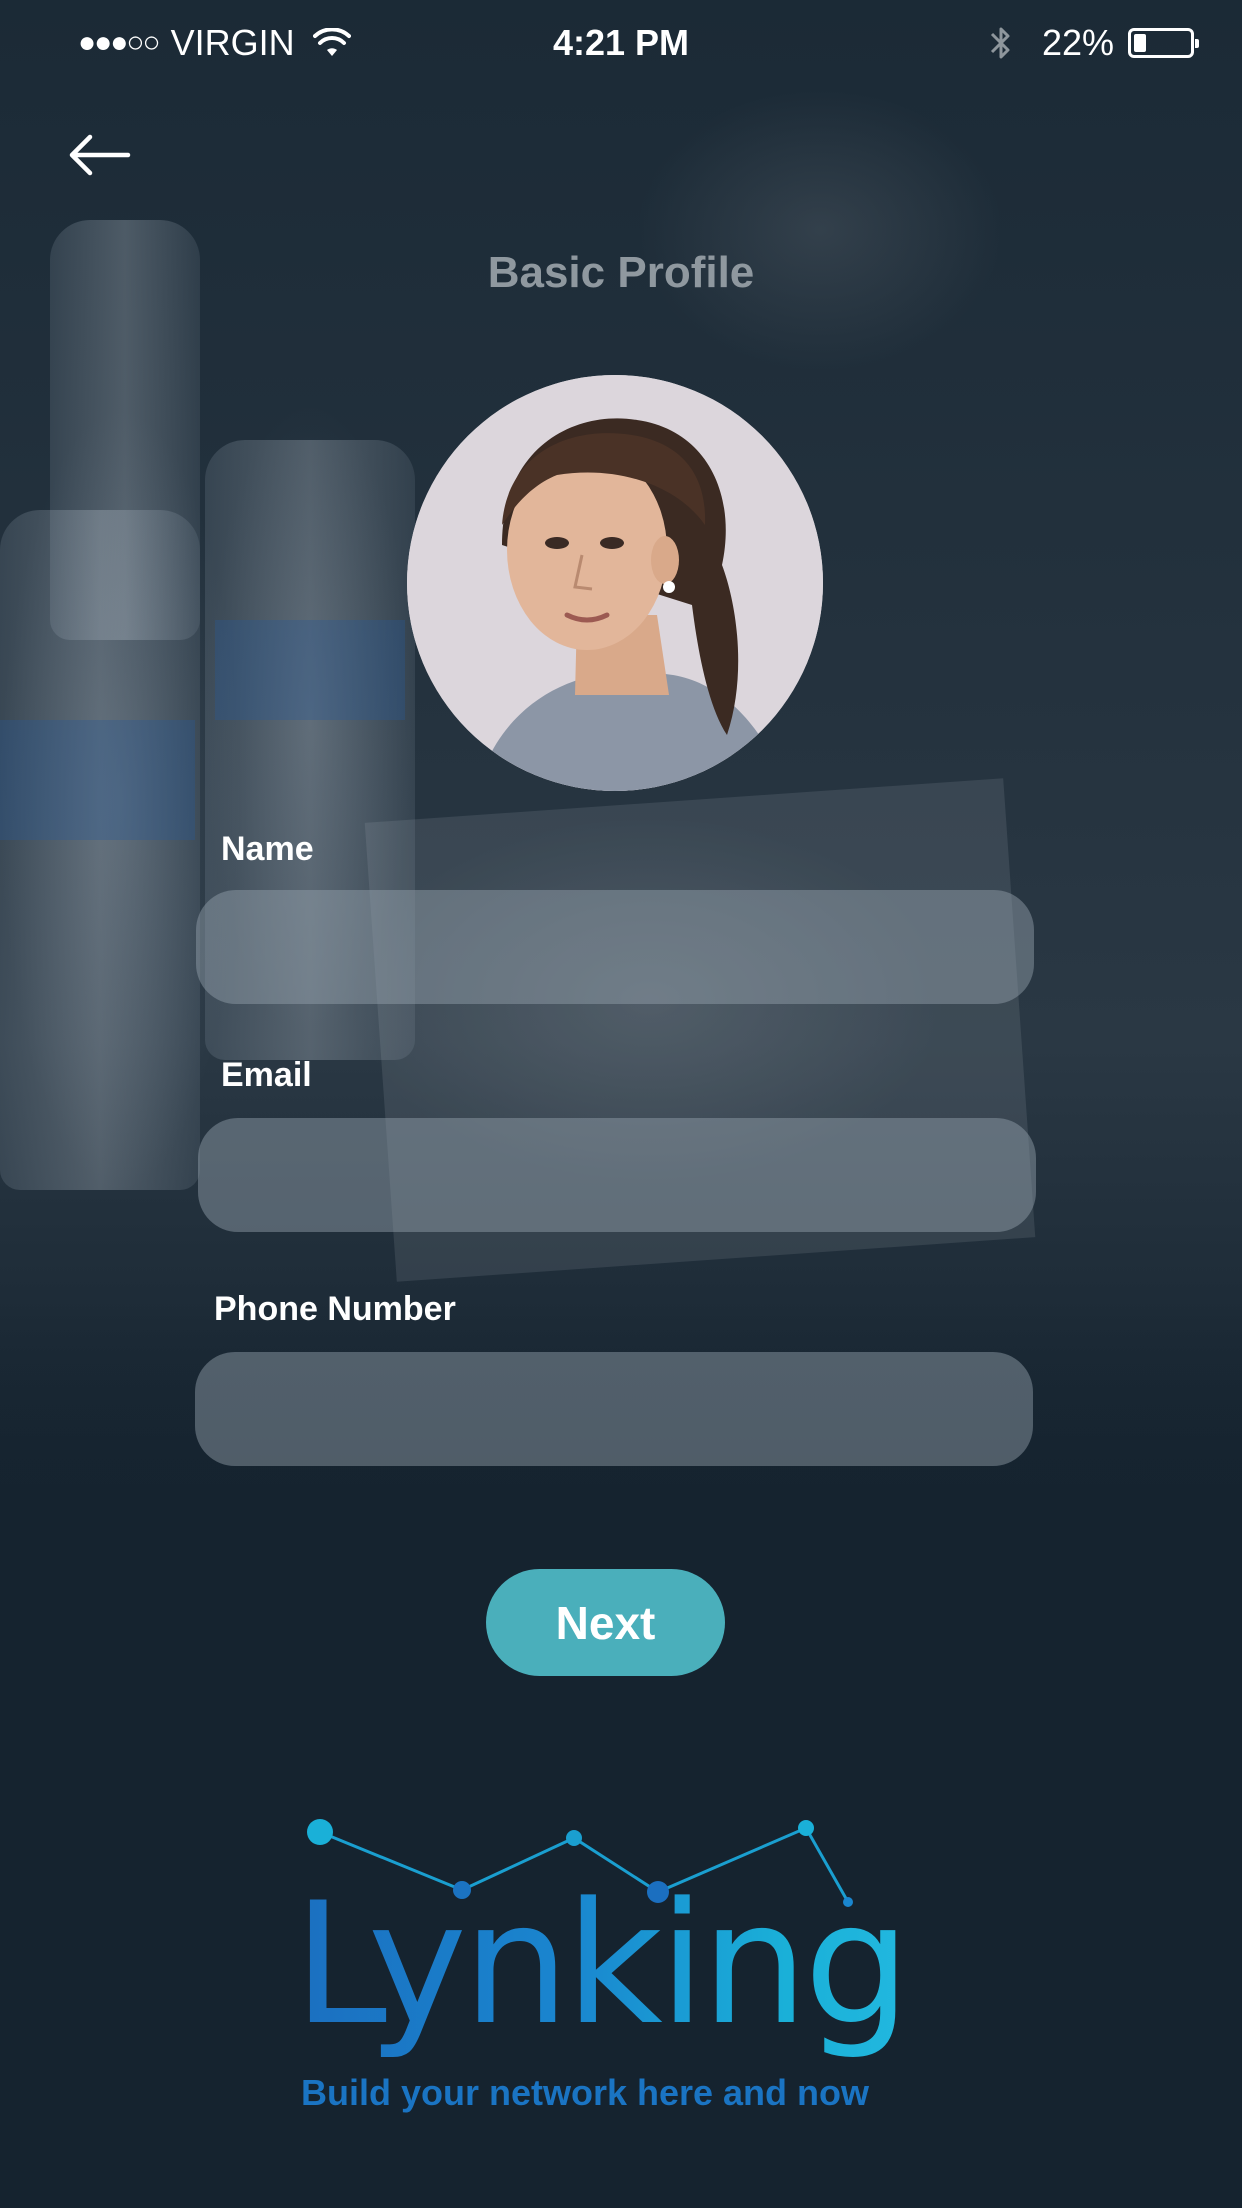 Image resolution: width=1242 pixels, height=2208 pixels. Describe the element at coordinates (585, 2092) in the screenshot. I see `tagline: Build your network here and now` at that location.